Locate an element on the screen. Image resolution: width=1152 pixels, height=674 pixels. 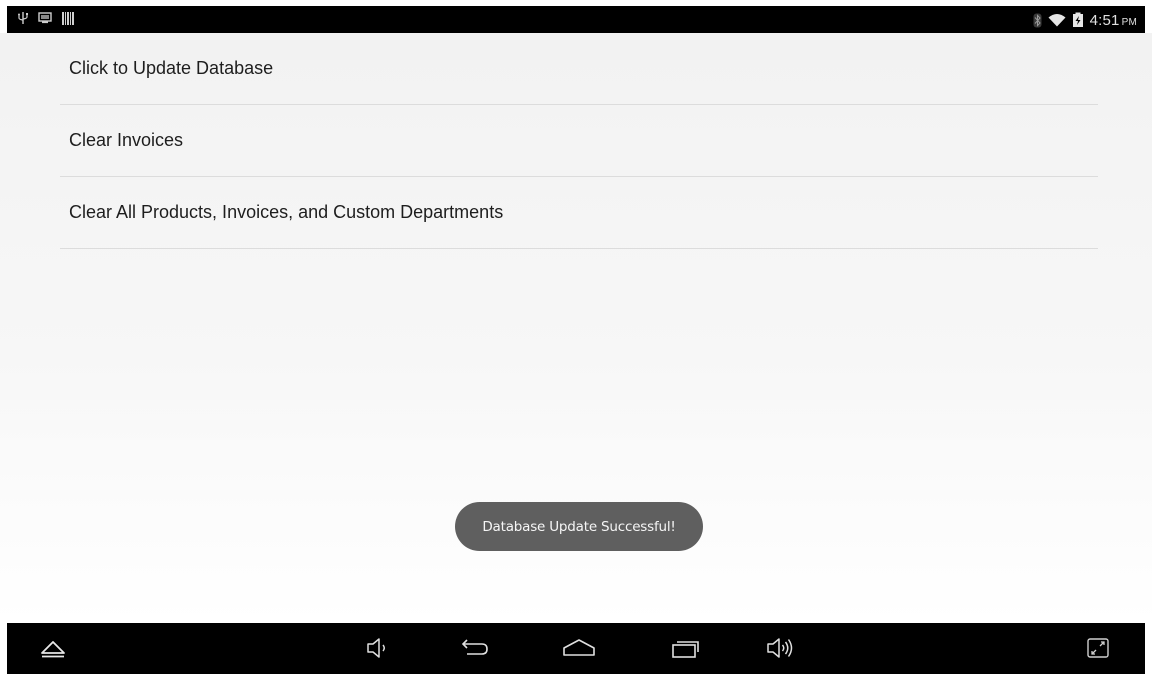
toast-text: Database Update Successful! is located at coordinates (579, 526).